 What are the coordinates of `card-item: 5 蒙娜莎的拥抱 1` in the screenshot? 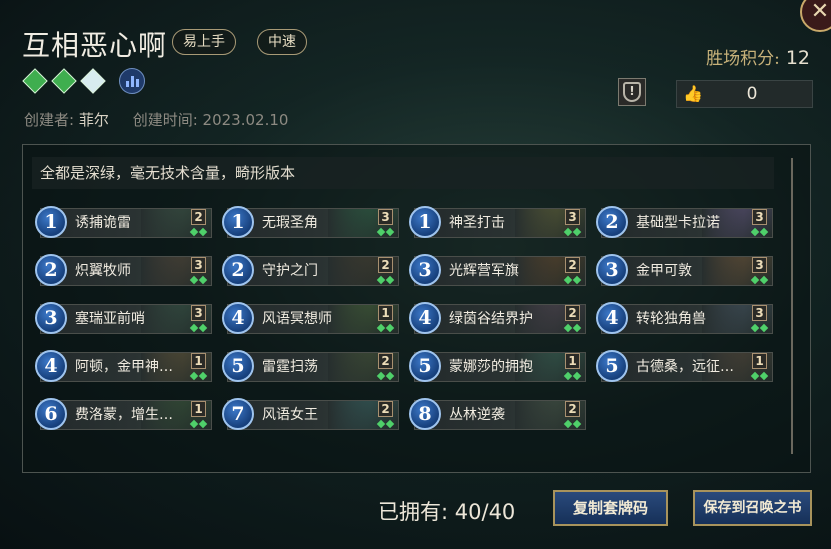 It's located at (497, 366).